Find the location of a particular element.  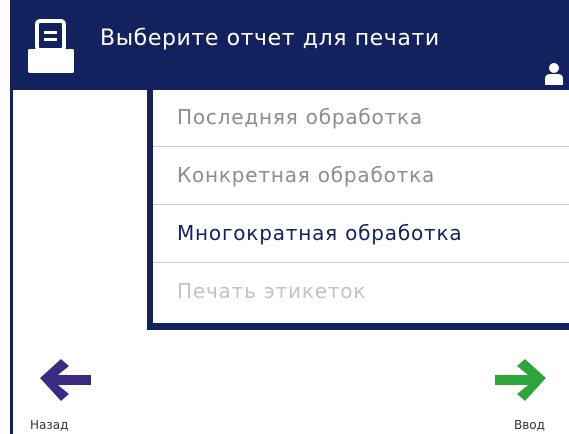

enter-label: Ввод is located at coordinates (529, 425).